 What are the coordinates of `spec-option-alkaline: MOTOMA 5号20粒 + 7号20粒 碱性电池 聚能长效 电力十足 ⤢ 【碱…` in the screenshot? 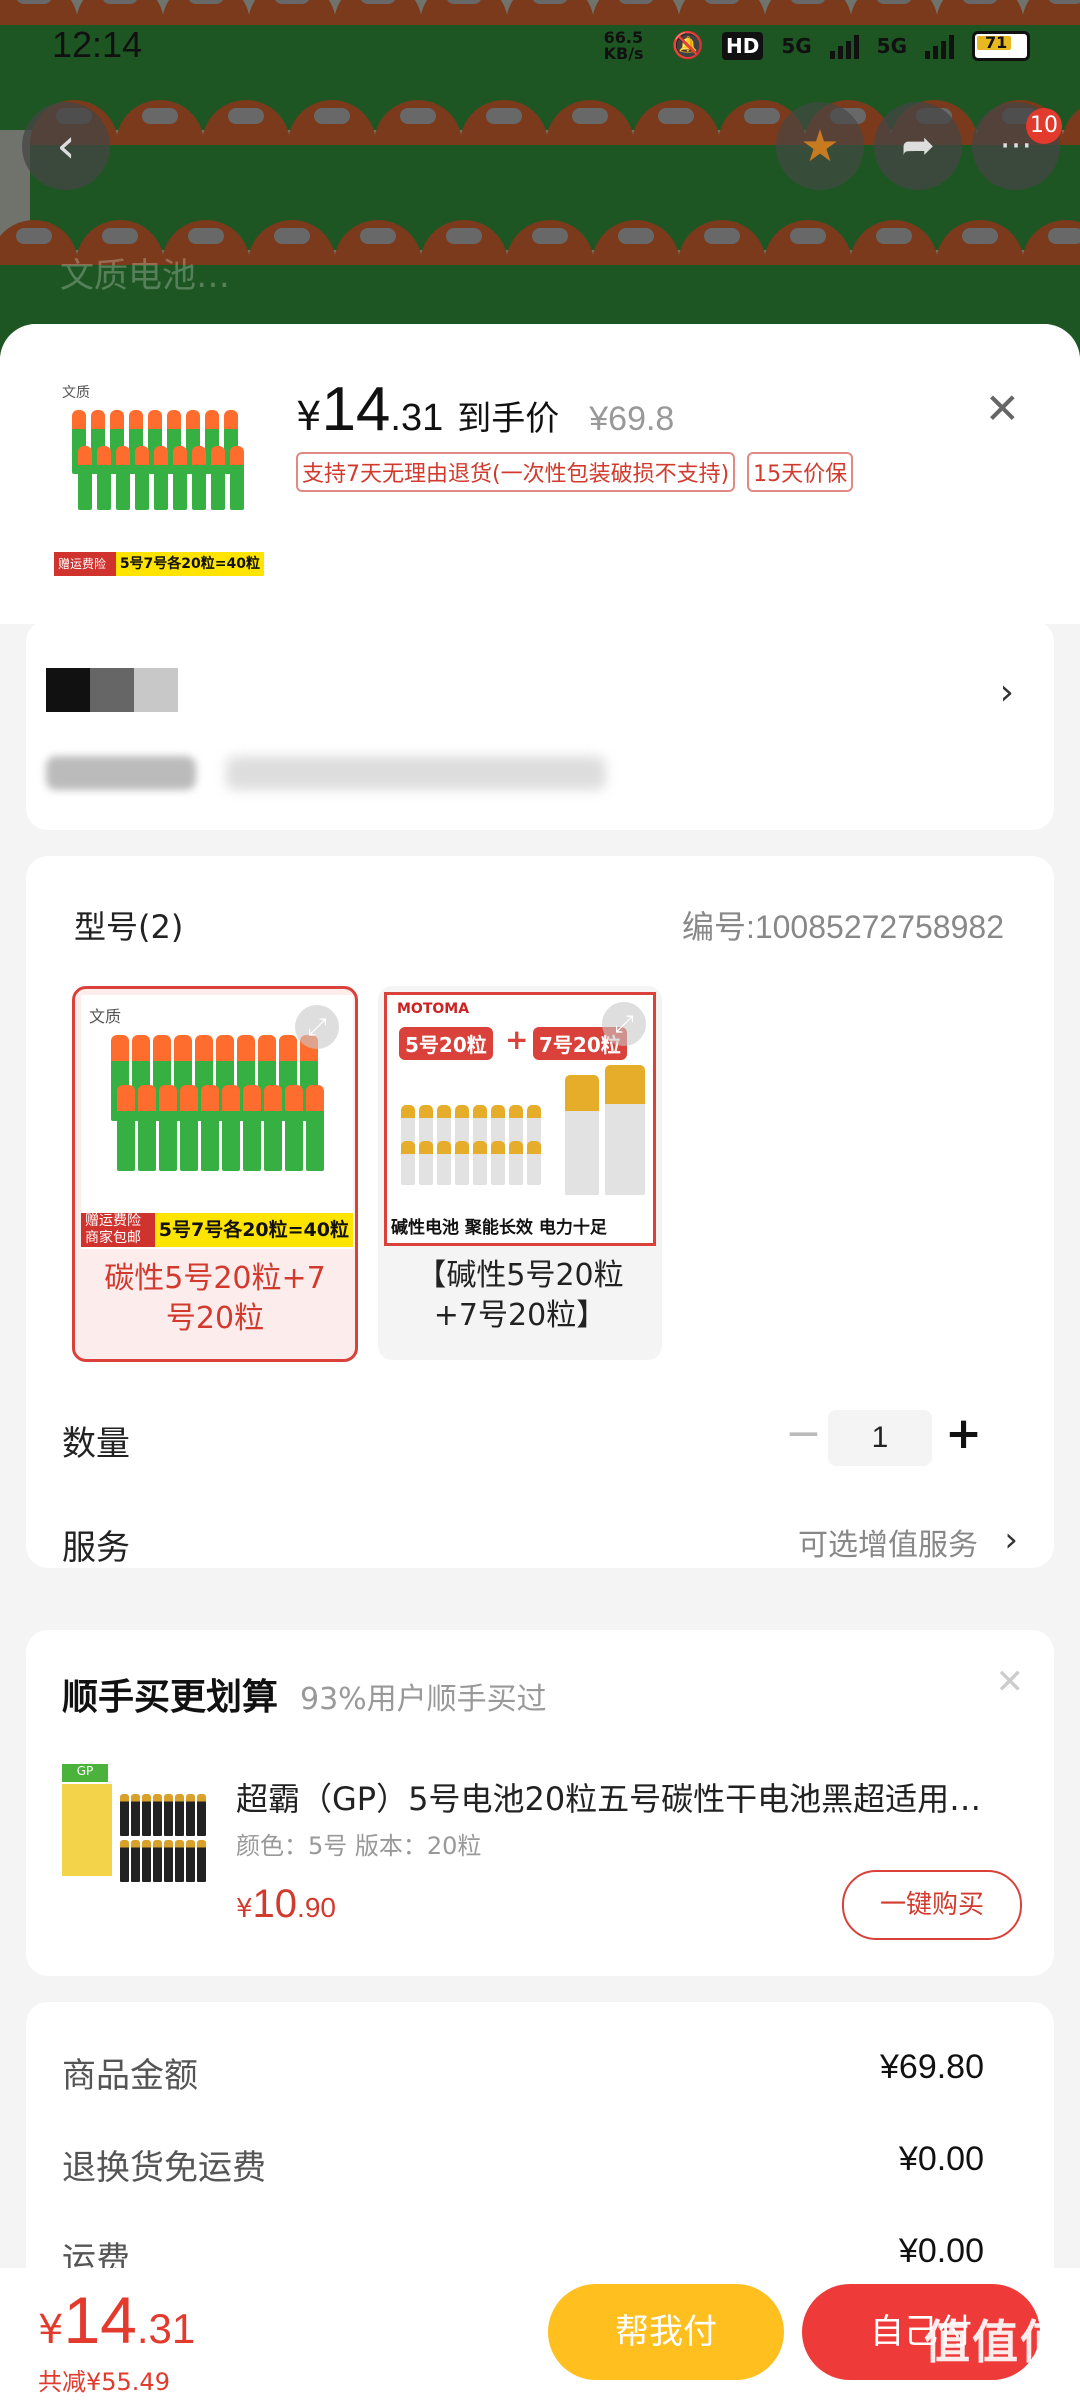 It's located at (520, 1173).